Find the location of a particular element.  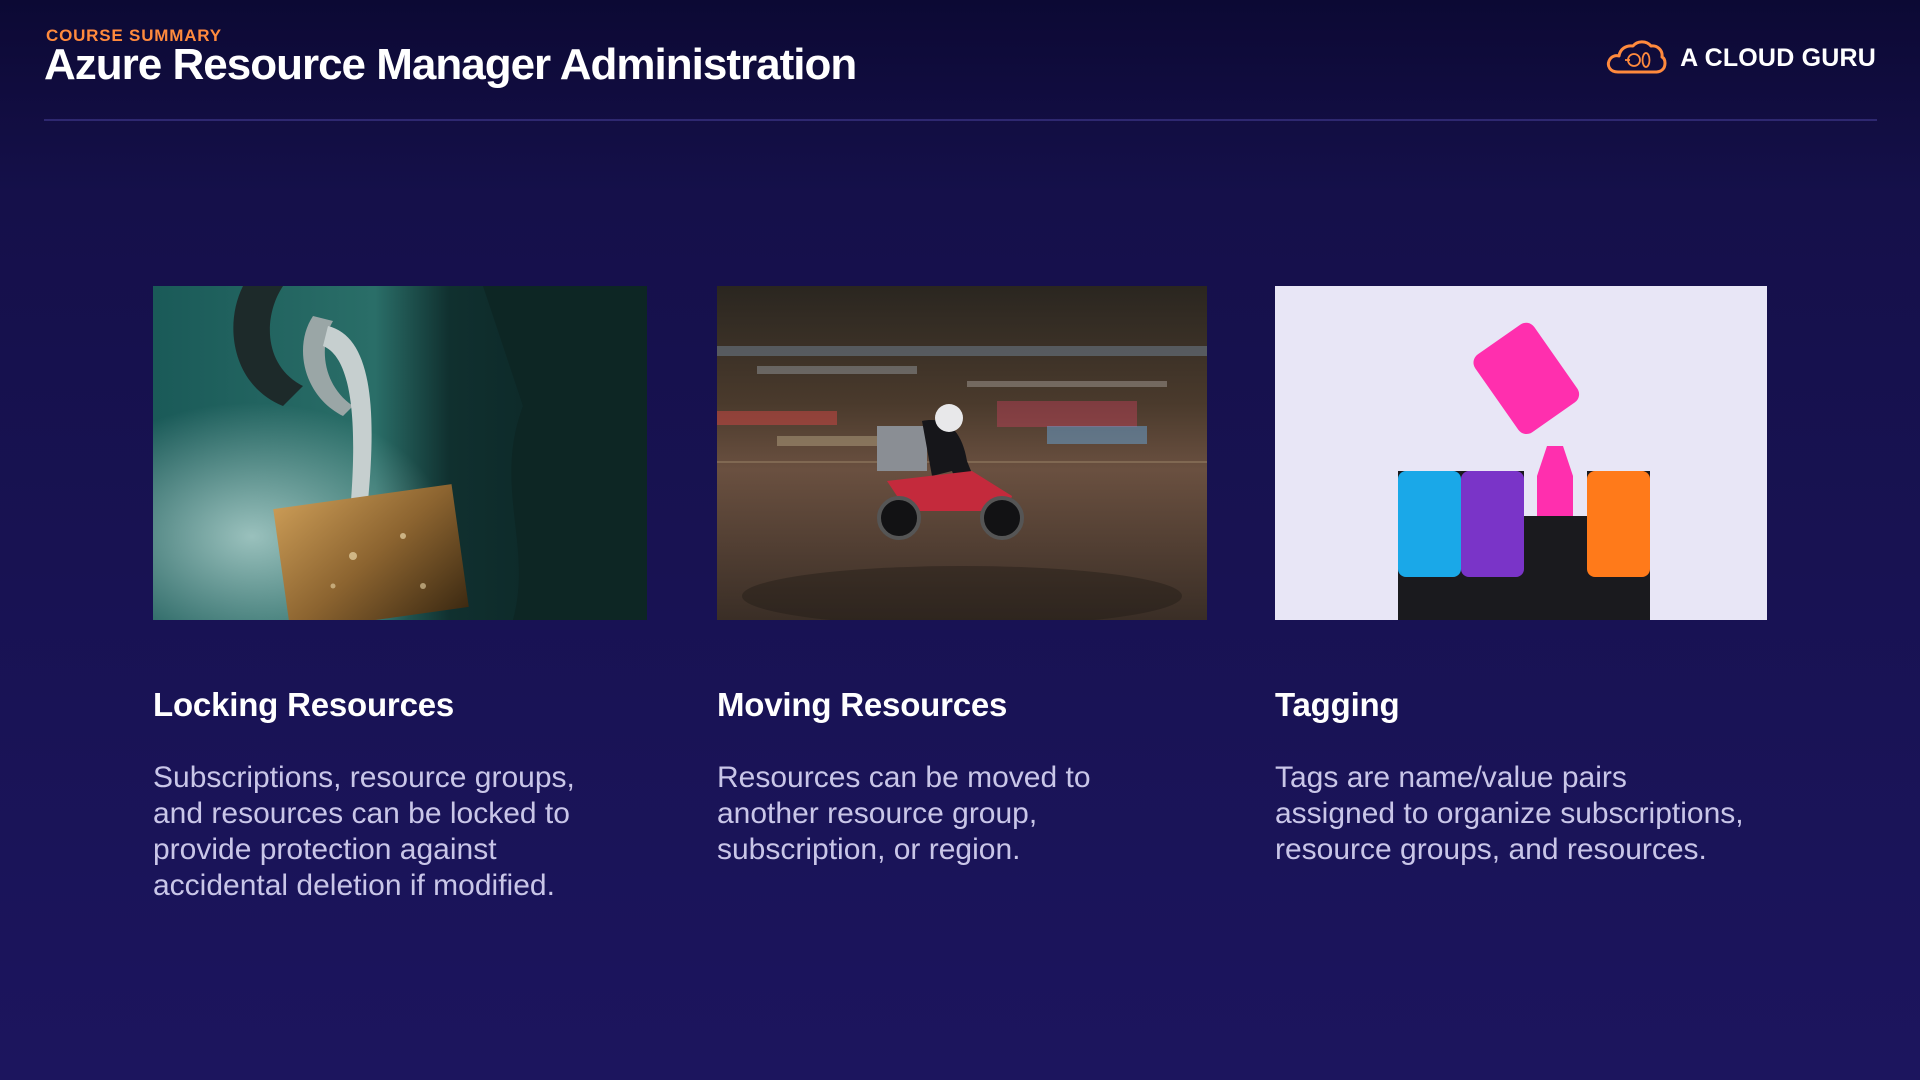

padlock-photo is located at coordinates (400, 453).